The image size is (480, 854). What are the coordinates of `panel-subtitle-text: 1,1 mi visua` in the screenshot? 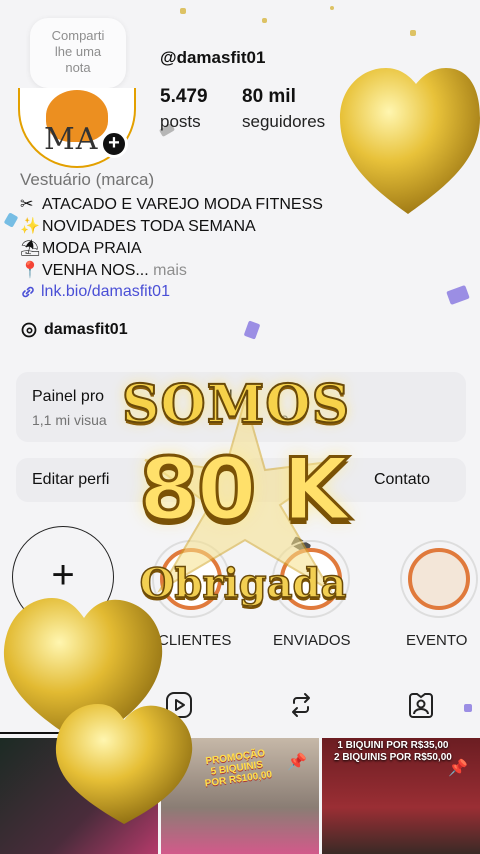 It's located at (69, 420).